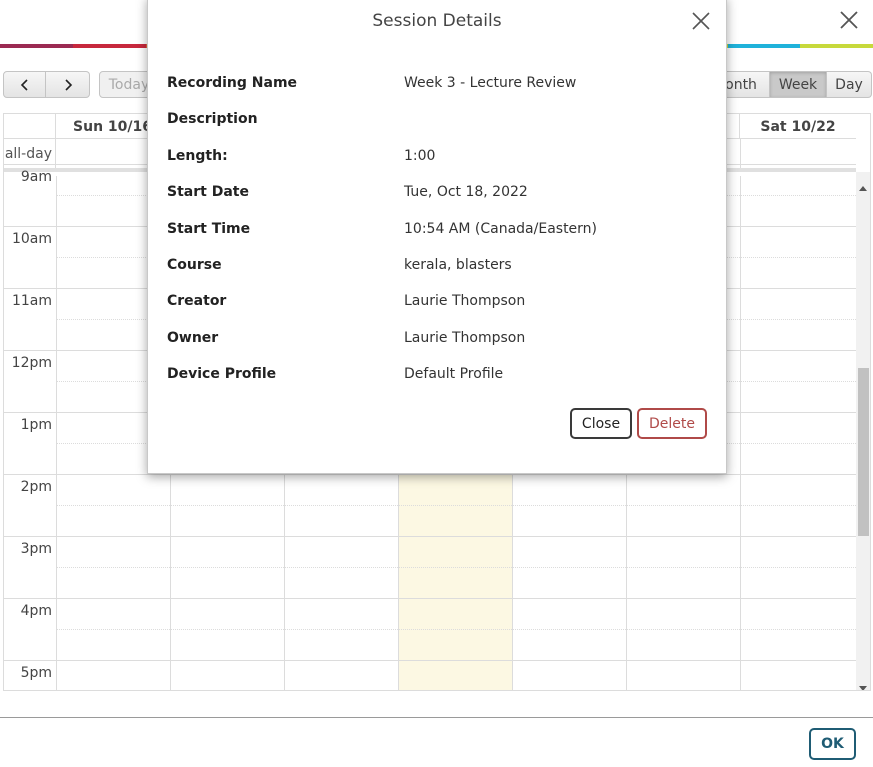 The height and width of the screenshot is (767, 873). What do you see at coordinates (437, 202) in the screenshot?
I see `detail-row: Start Date Tue, Oct 18, 2022` at bounding box center [437, 202].